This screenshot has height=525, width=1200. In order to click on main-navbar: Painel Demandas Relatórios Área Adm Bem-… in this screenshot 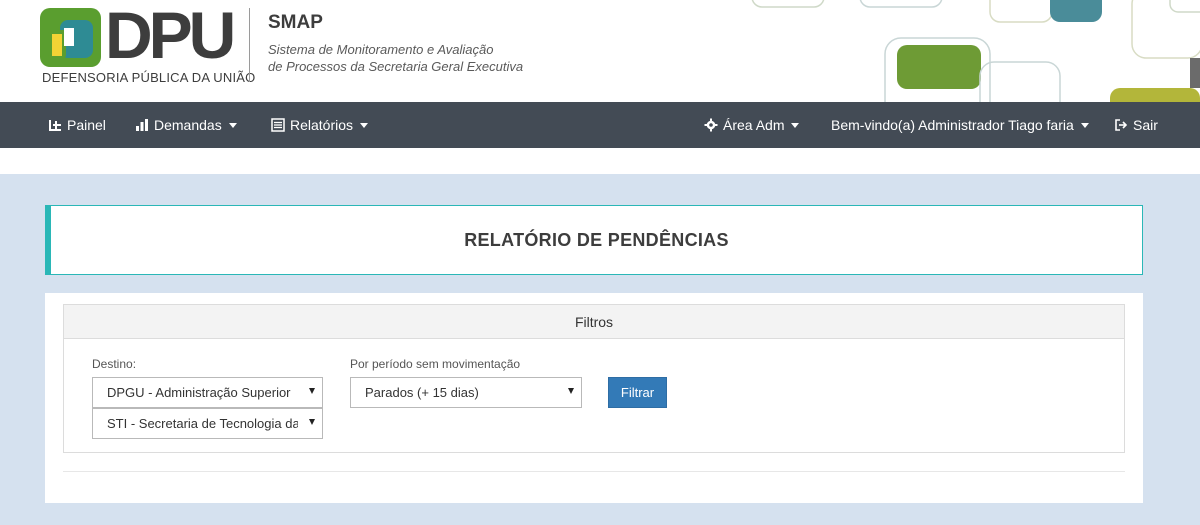, I will do `click(600, 125)`.